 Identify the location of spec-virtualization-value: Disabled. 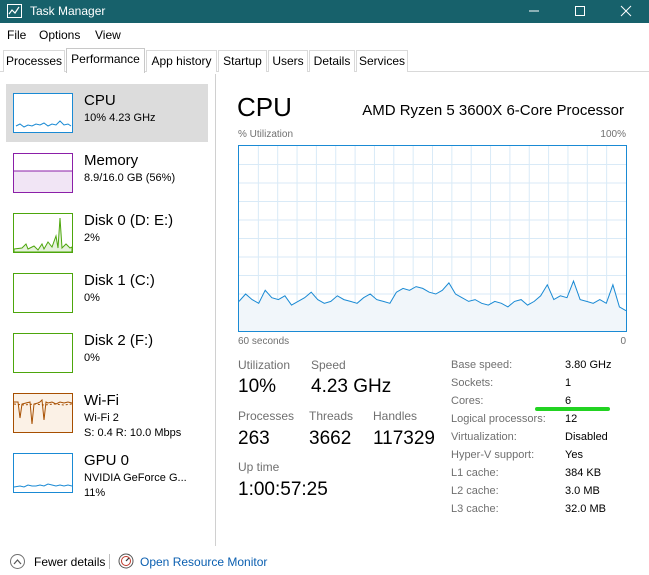
(586, 437).